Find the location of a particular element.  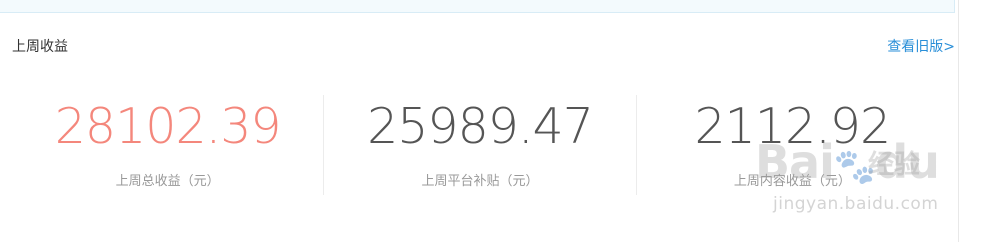

stat-total-earnings: 28102.39 上周总收益（元） is located at coordinates (167, 145).